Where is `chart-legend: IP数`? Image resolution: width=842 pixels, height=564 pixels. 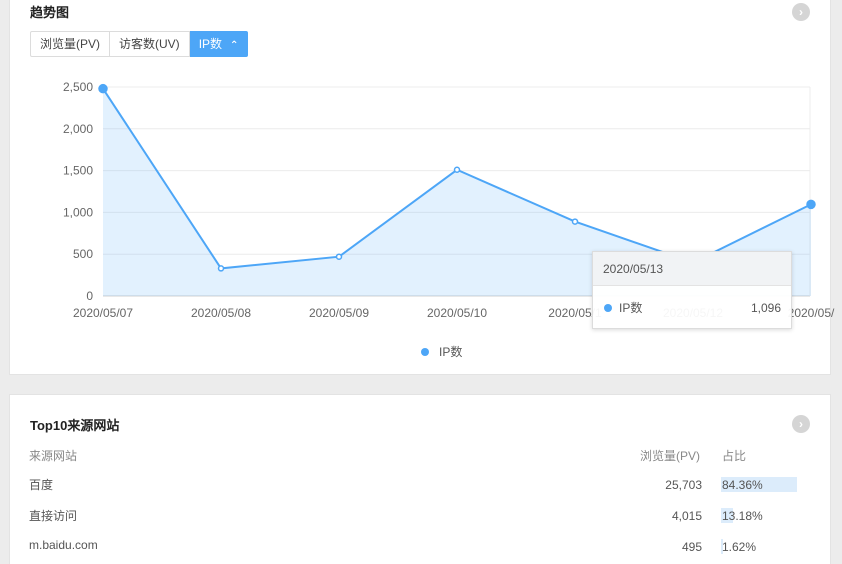
chart-legend: IP数 is located at coordinates (441, 351).